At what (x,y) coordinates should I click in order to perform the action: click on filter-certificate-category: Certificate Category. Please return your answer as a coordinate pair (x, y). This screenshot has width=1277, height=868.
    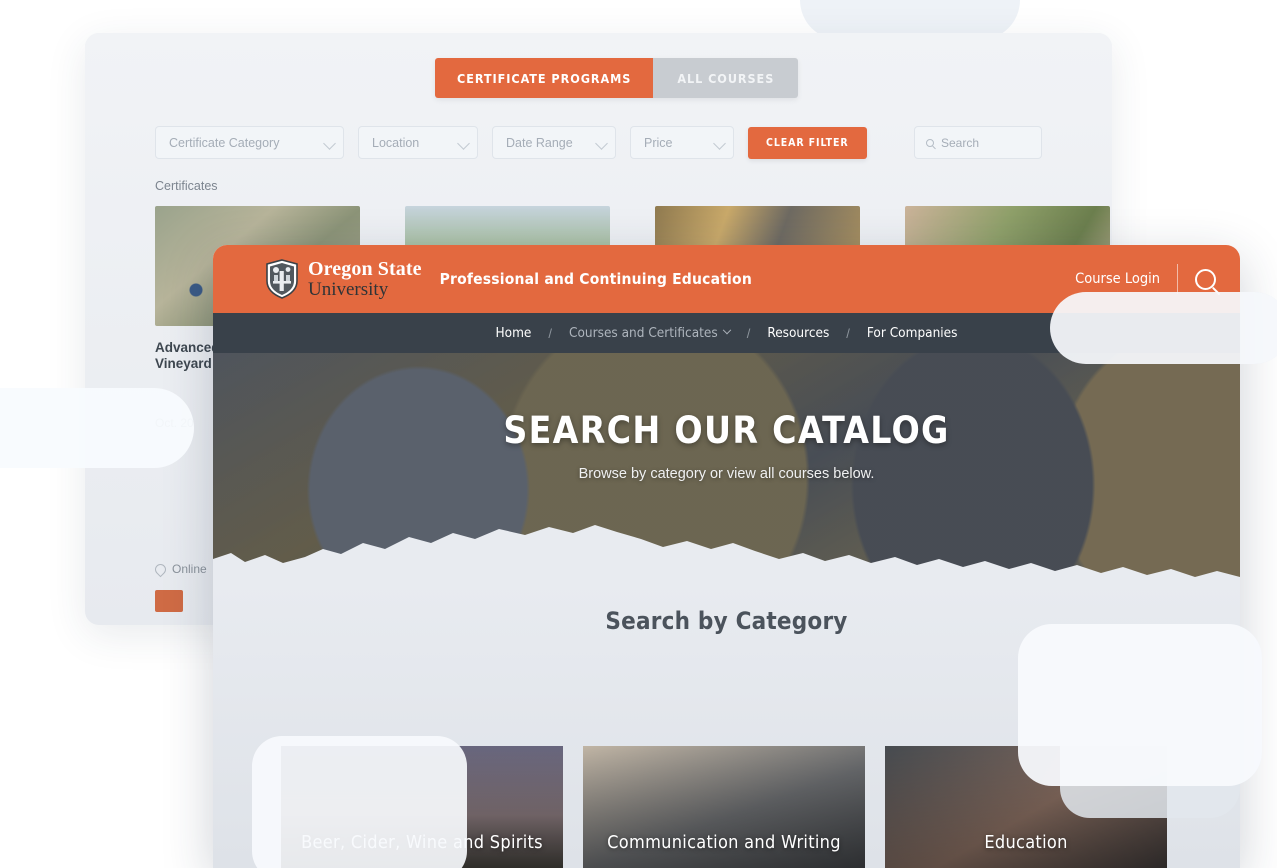
    Looking at the image, I should click on (249, 142).